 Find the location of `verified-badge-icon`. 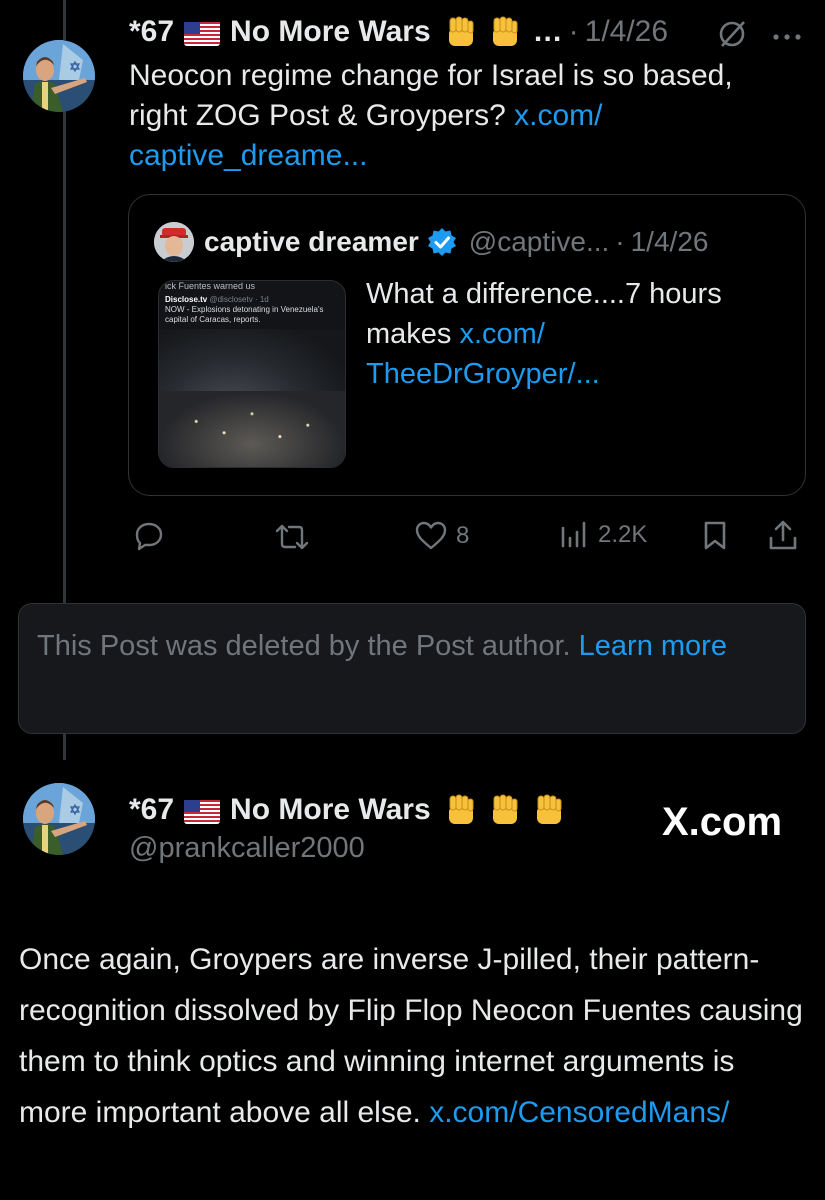

verified-badge-icon is located at coordinates (442, 242).